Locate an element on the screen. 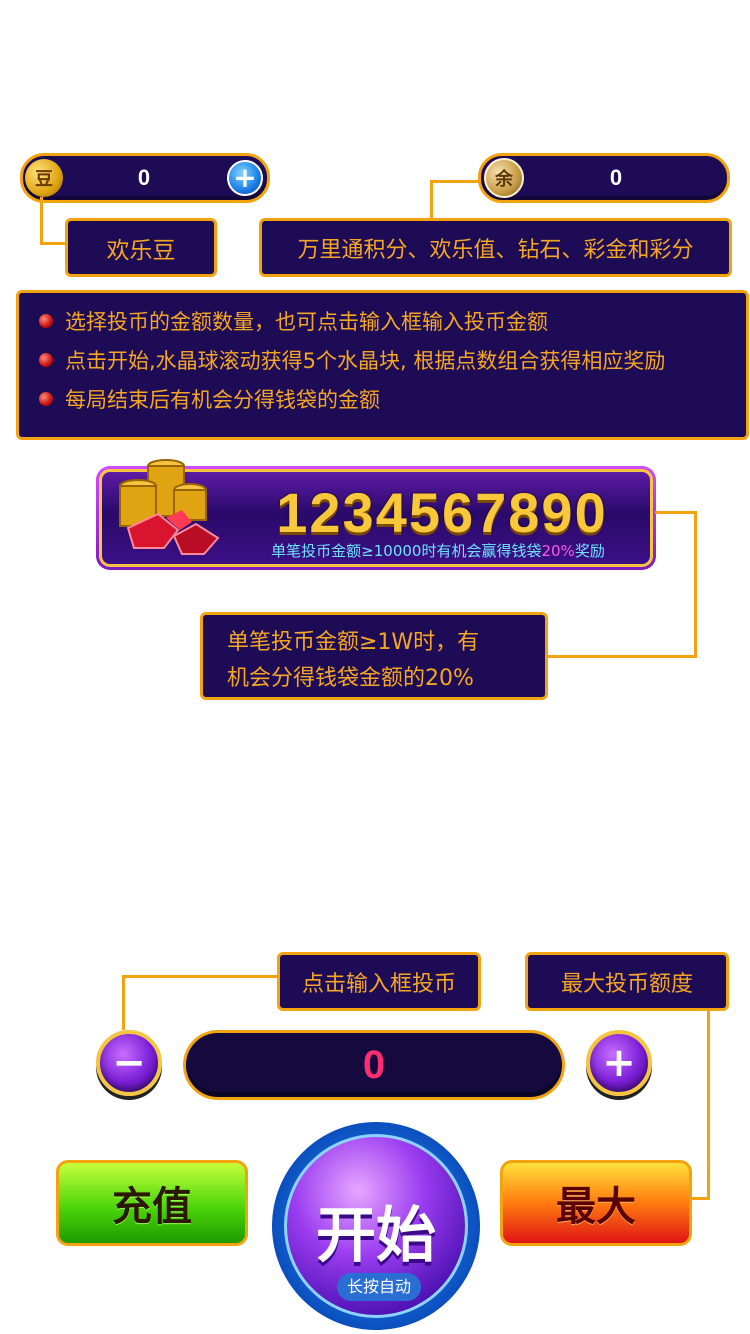 This screenshot has height=1334, width=750. balance-label: 万里通积分、欢乐值、钻石、彩金和彩分 is located at coordinates (495, 247).